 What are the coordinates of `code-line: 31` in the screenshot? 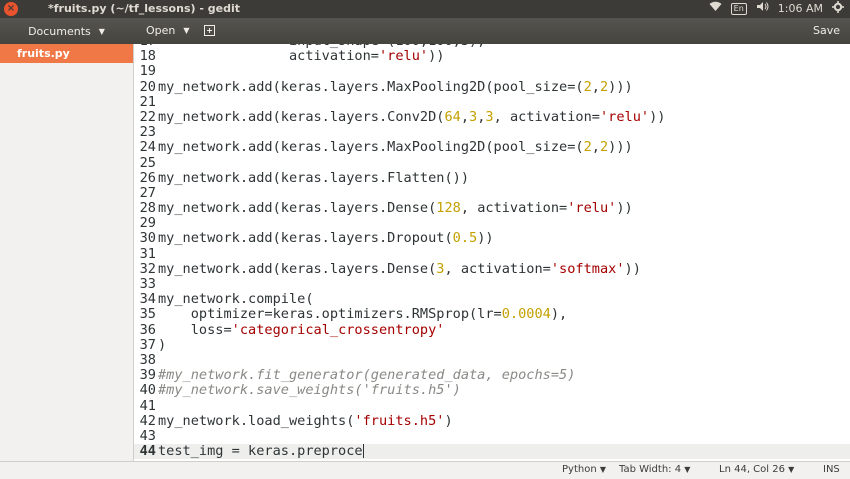 It's located at (492, 253).